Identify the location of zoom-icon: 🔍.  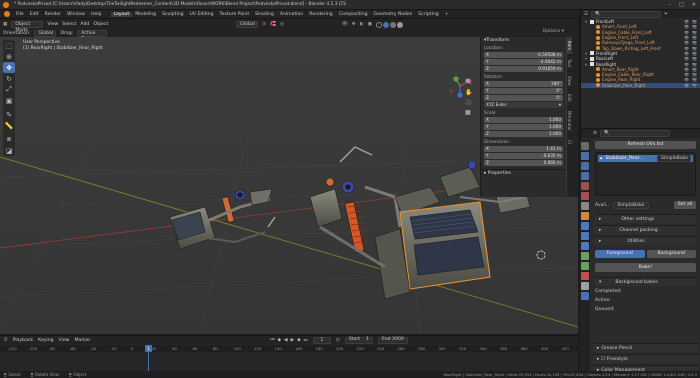
(468, 82).